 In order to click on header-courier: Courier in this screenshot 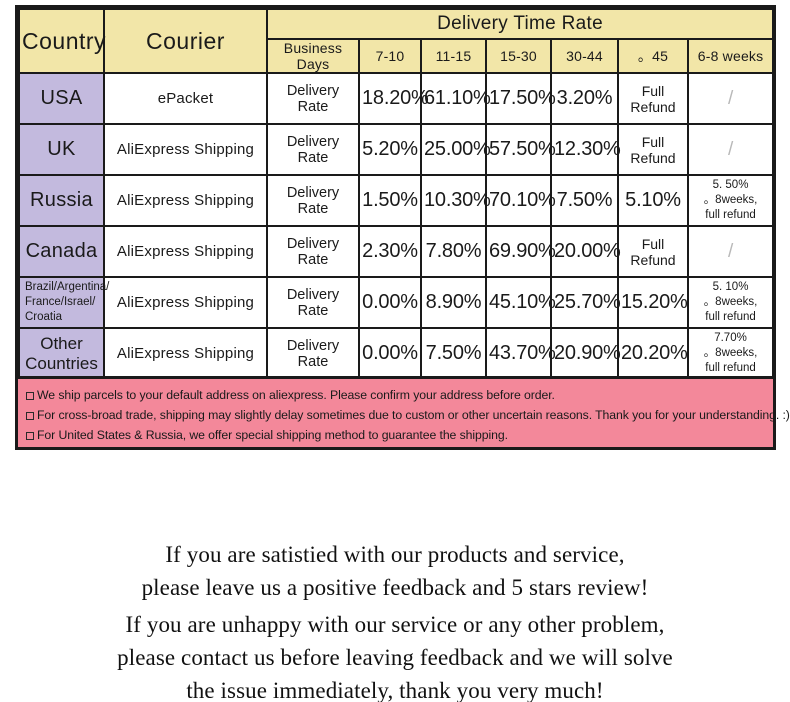, I will do `click(185, 41)`.